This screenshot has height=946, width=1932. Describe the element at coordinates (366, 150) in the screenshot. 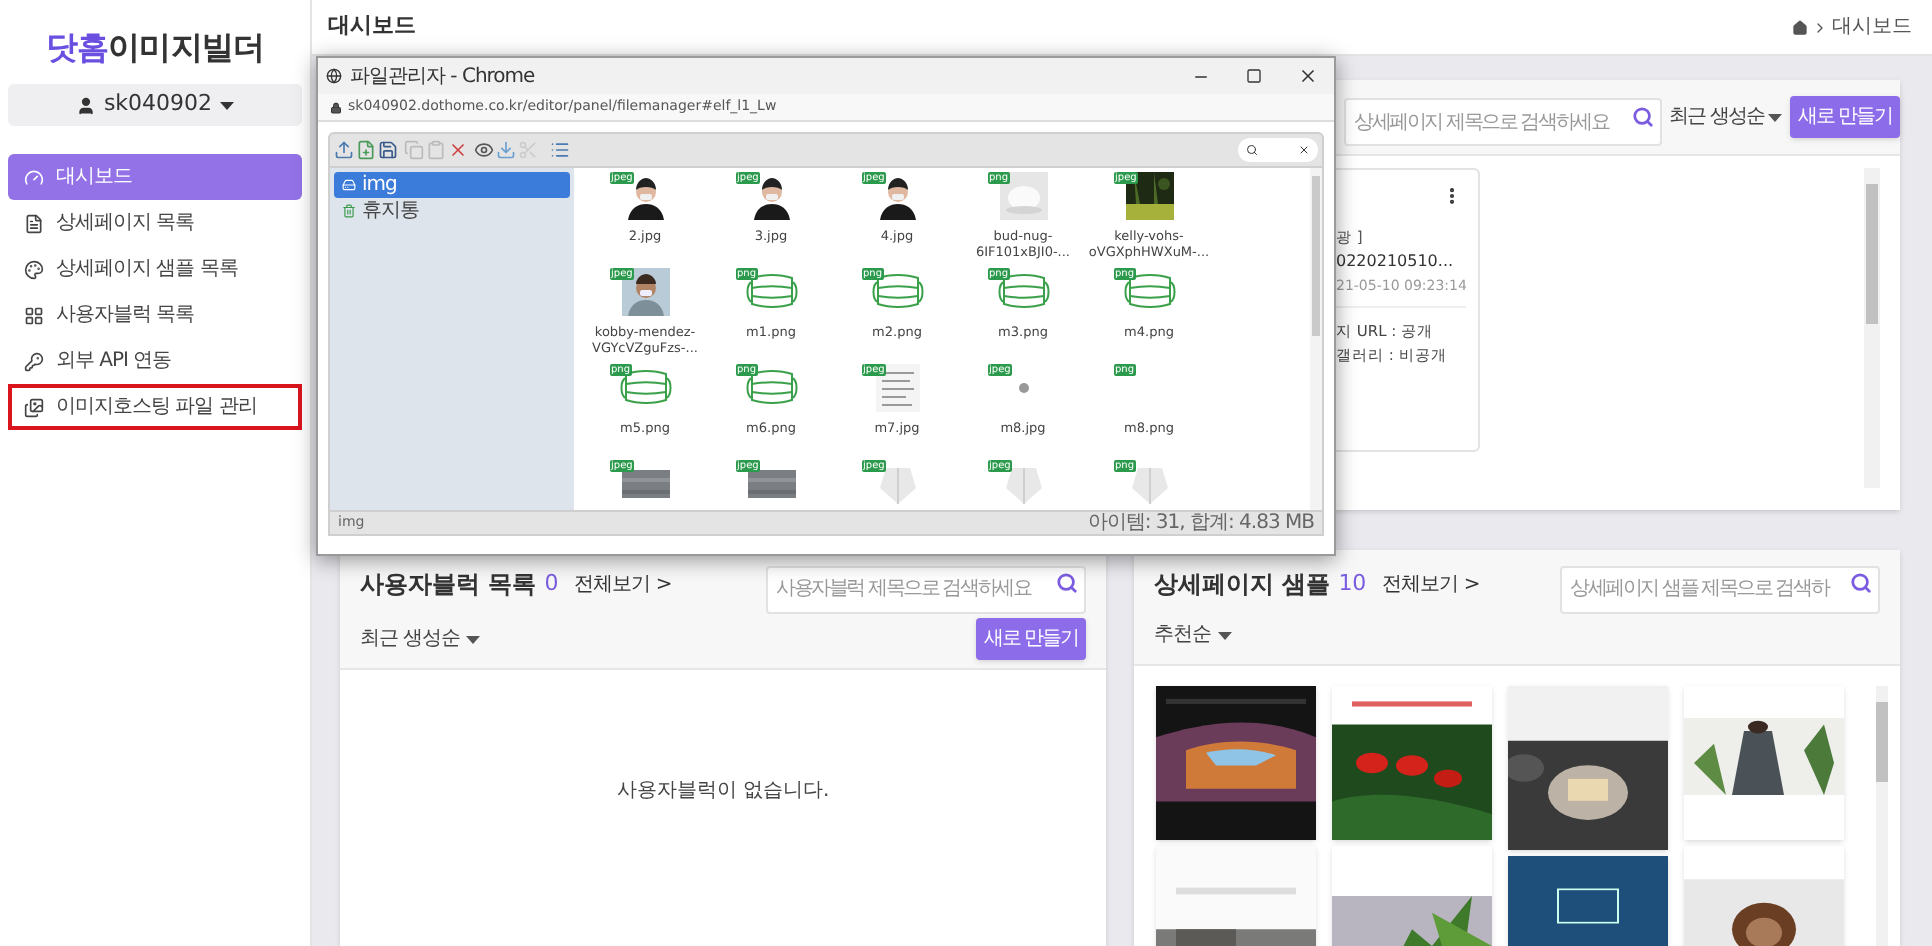

I see `new-file-icon` at that location.